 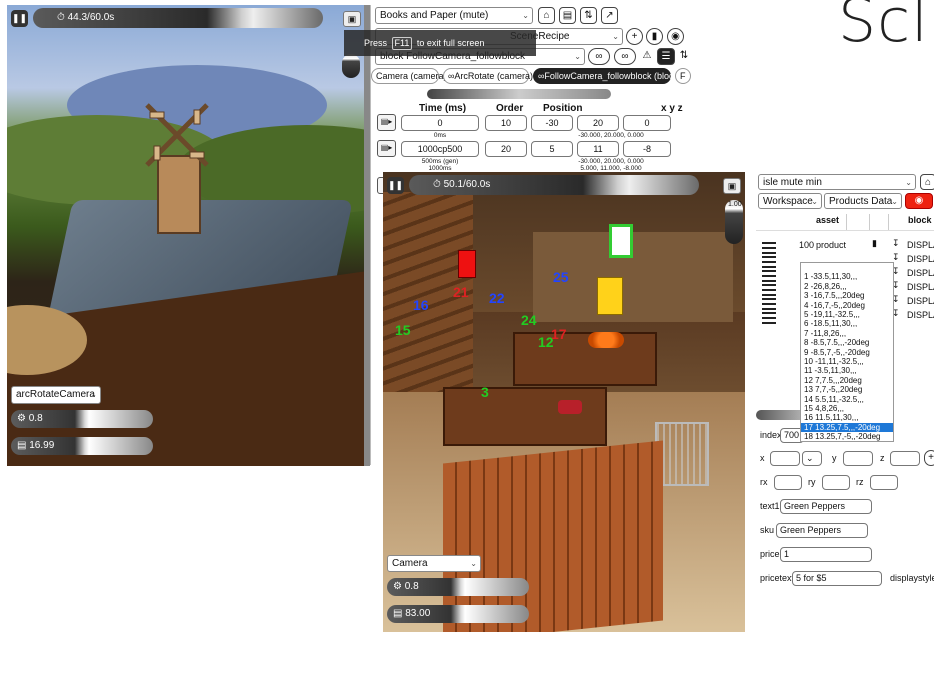 I want to click on horizontal-scrollbar, so click(x=519, y=94).